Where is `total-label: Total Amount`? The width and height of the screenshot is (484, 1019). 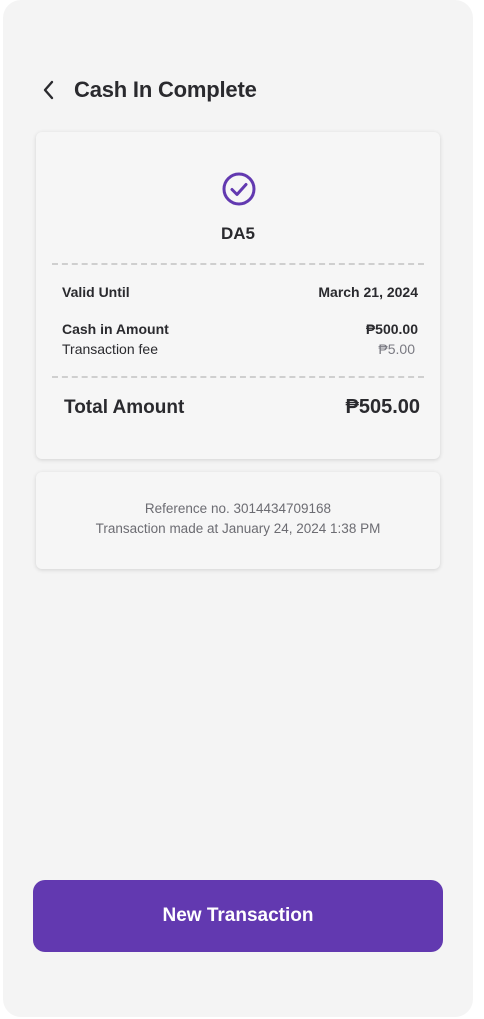
total-label: Total Amount is located at coordinates (124, 407).